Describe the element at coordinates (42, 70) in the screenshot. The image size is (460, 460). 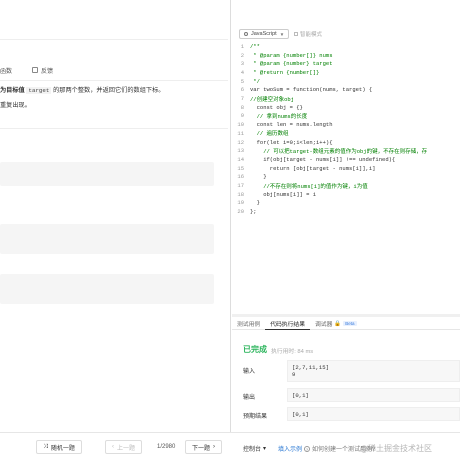
I see `tab-feedback: 反馈` at that location.